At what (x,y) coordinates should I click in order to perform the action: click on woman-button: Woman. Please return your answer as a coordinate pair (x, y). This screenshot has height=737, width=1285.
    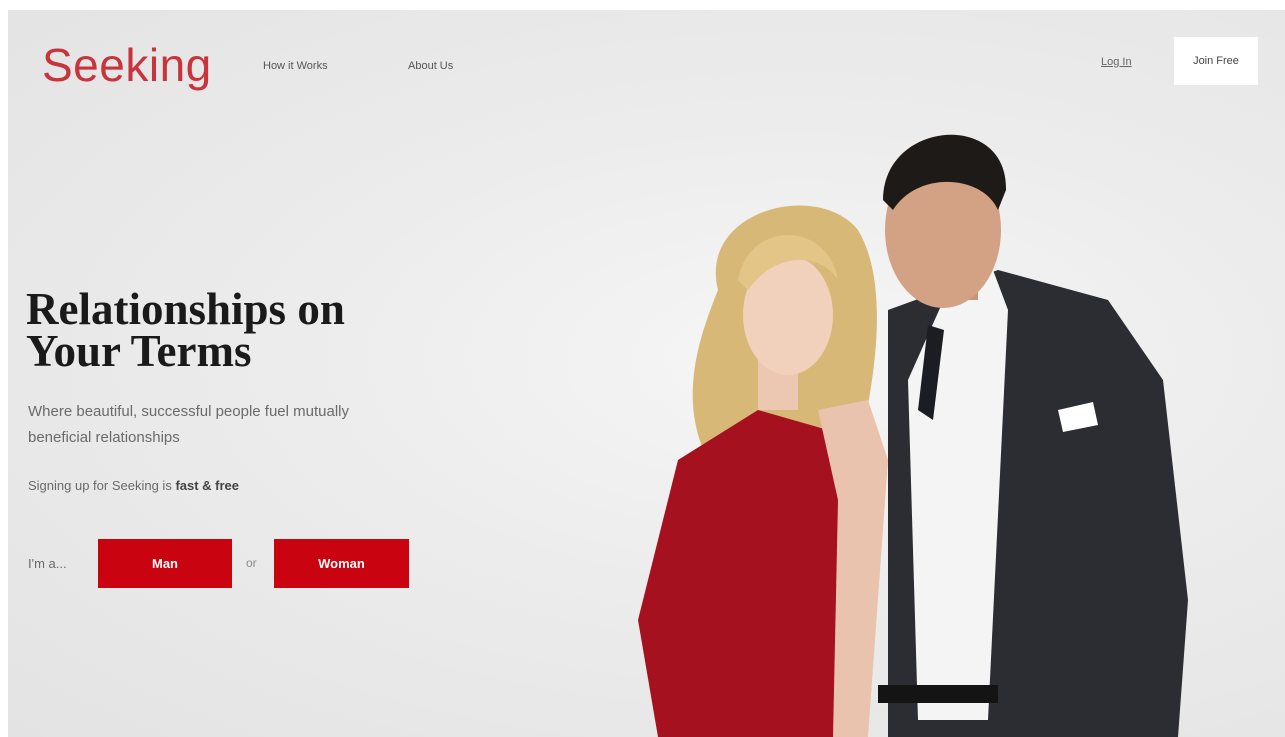
    Looking at the image, I should click on (341, 563).